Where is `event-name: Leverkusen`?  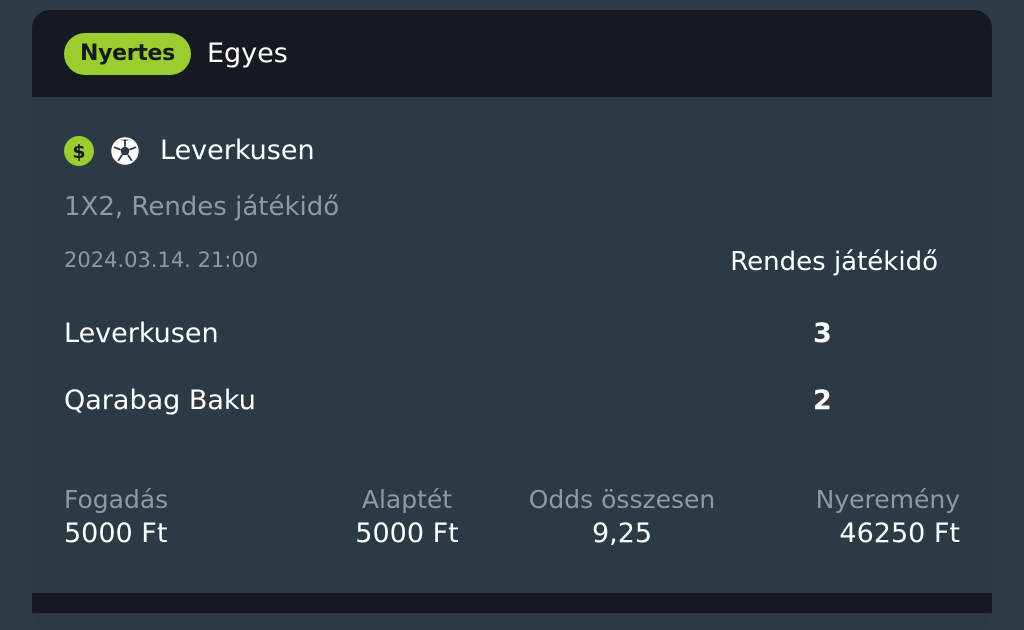
event-name: Leverkusen is located at coordinates (237, 150).